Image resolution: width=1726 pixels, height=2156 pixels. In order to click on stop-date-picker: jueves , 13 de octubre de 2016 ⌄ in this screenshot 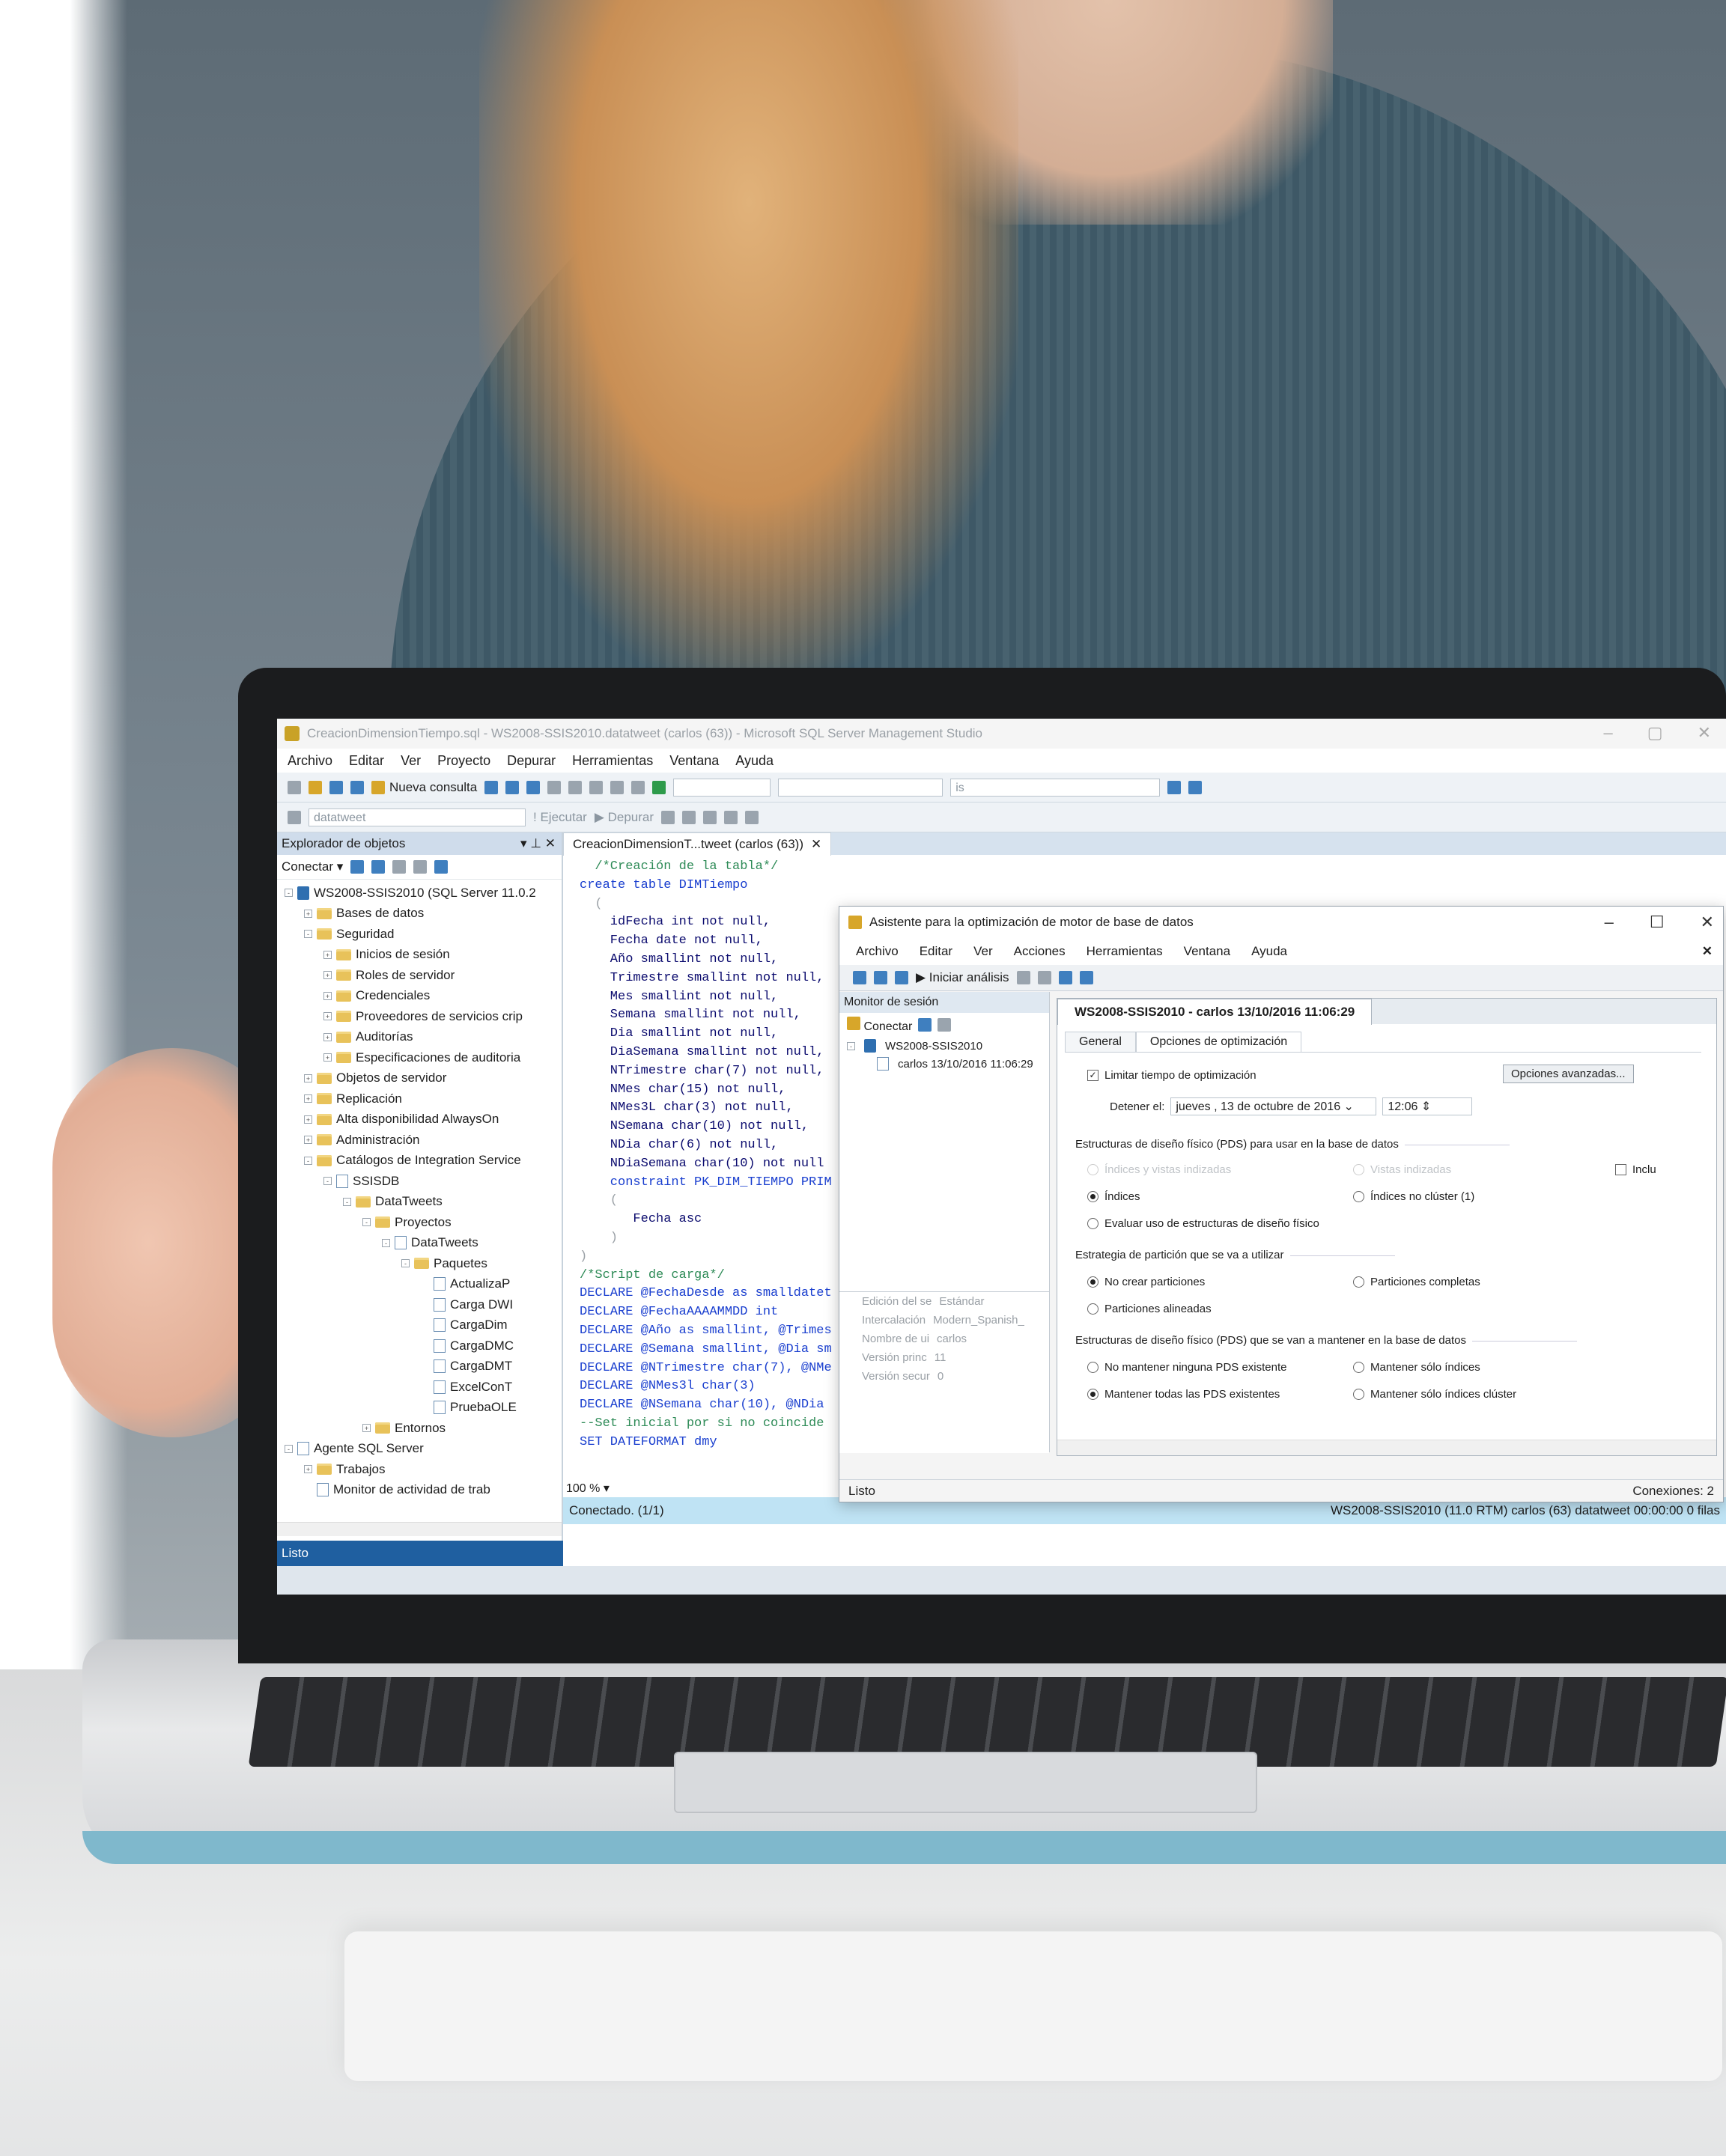, I will do `click(1273, 1106)`.